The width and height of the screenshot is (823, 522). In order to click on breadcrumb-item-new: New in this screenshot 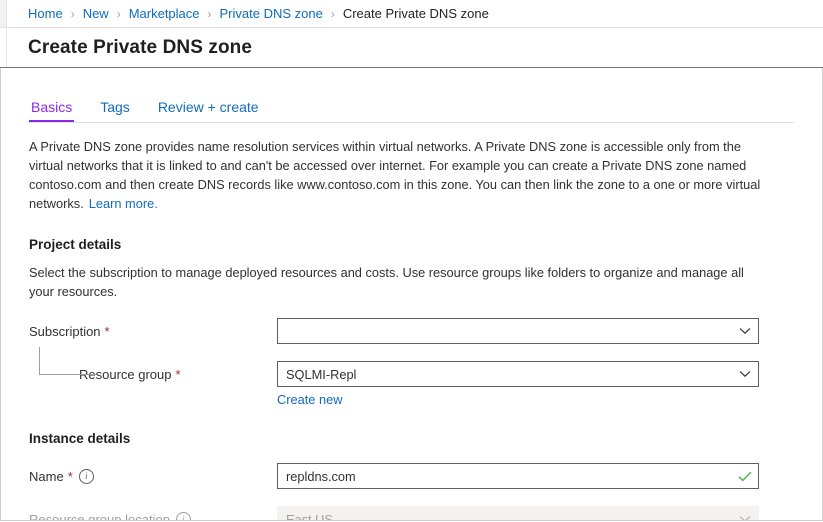, I will do `click(96, 13)`.